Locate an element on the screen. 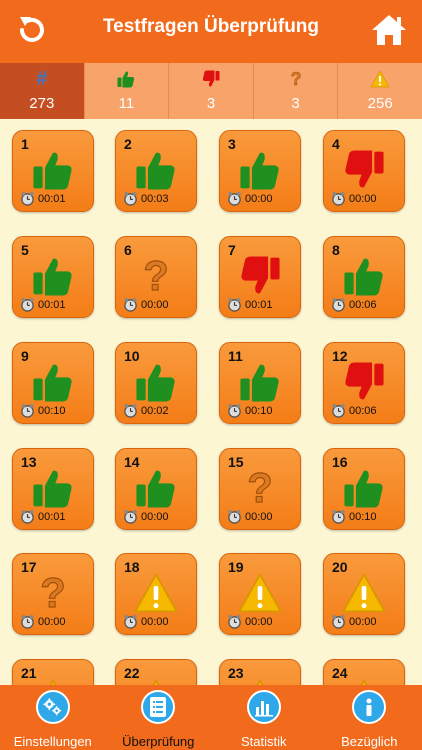 This screenshot has height=750, width=422. stat-filter-question: ? 3 is located at coordinates (296, 91).